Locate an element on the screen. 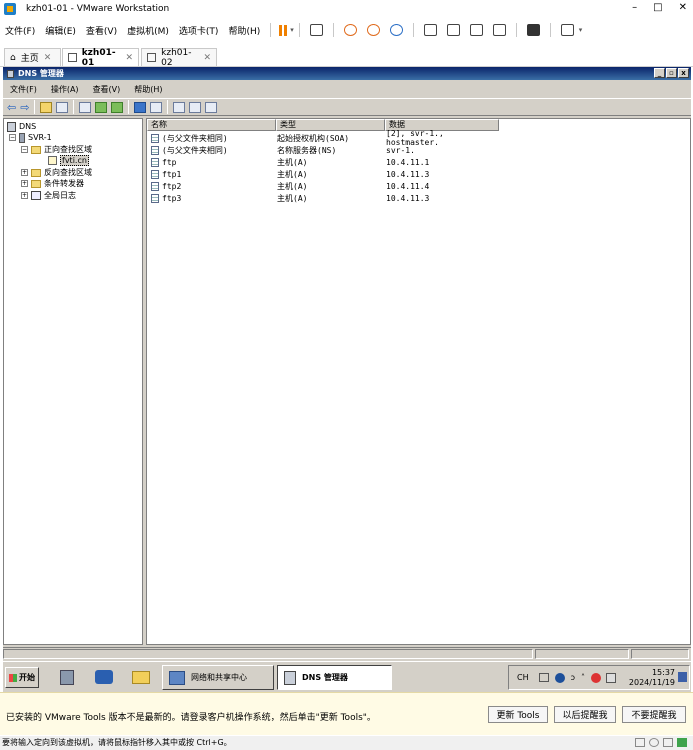 This screenshot has width=693, height=750. table-row: (与父文件夹相同) 名称服务器(NS) svr-1. is located at coordinates (323, 150).